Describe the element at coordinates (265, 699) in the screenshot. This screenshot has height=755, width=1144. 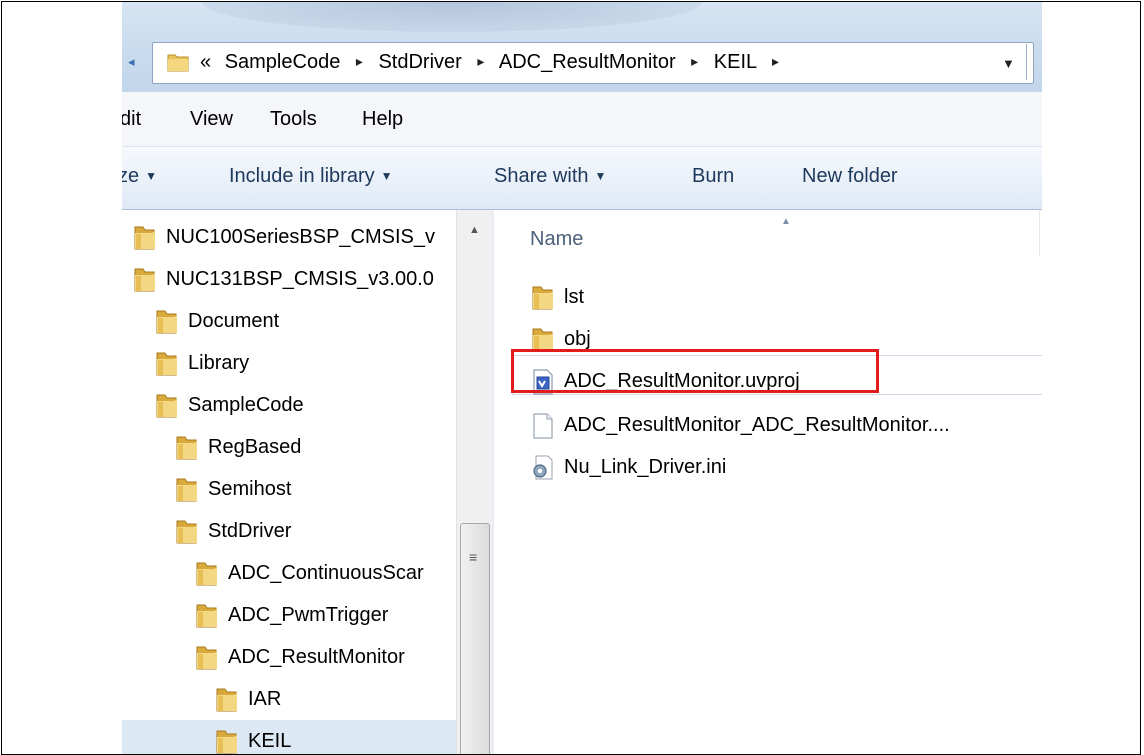
I see `nav-item-label: IAR` at that location.